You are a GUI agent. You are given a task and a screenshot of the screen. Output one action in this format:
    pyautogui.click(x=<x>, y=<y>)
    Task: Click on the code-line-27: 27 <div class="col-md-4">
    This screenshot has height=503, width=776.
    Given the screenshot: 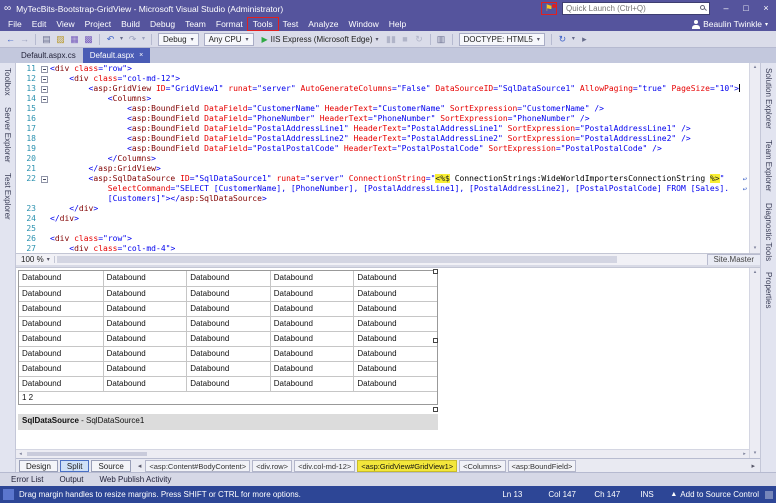 What is the action you would take?
    pyautogui.click(x=382, y=248)
    